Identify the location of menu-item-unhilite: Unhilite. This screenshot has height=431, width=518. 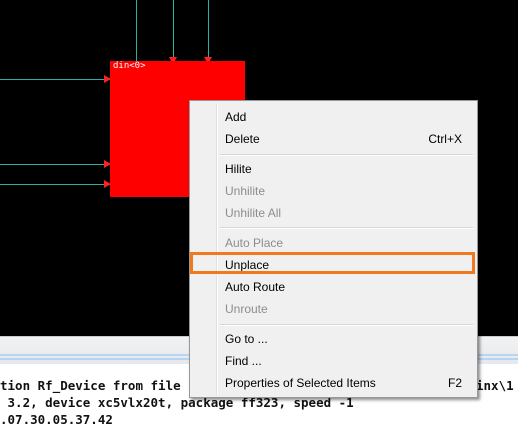
(333, 191).